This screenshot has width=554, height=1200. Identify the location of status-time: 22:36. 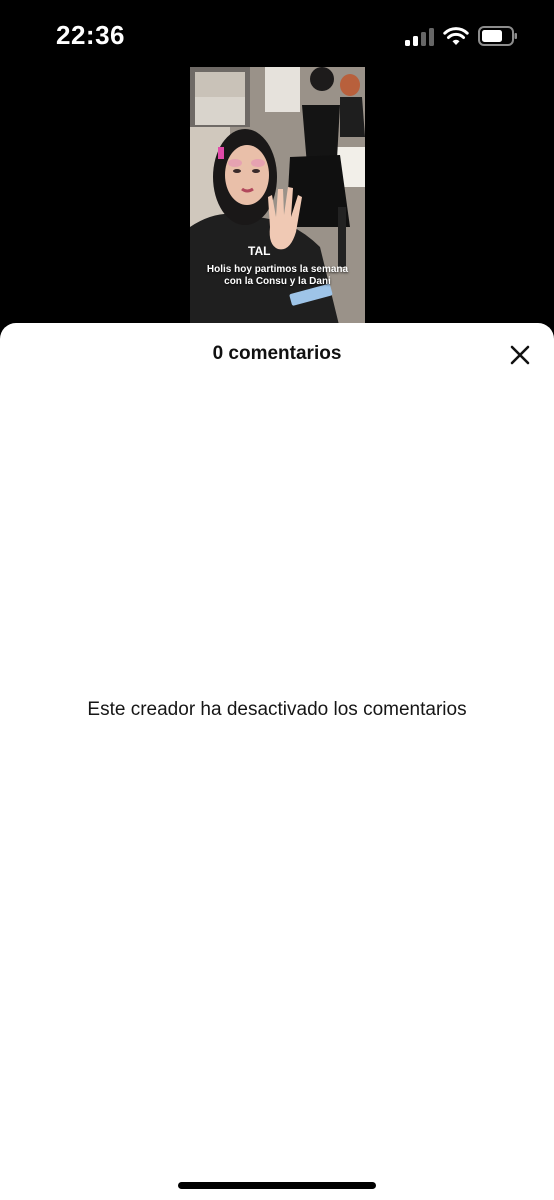
(90, 35).